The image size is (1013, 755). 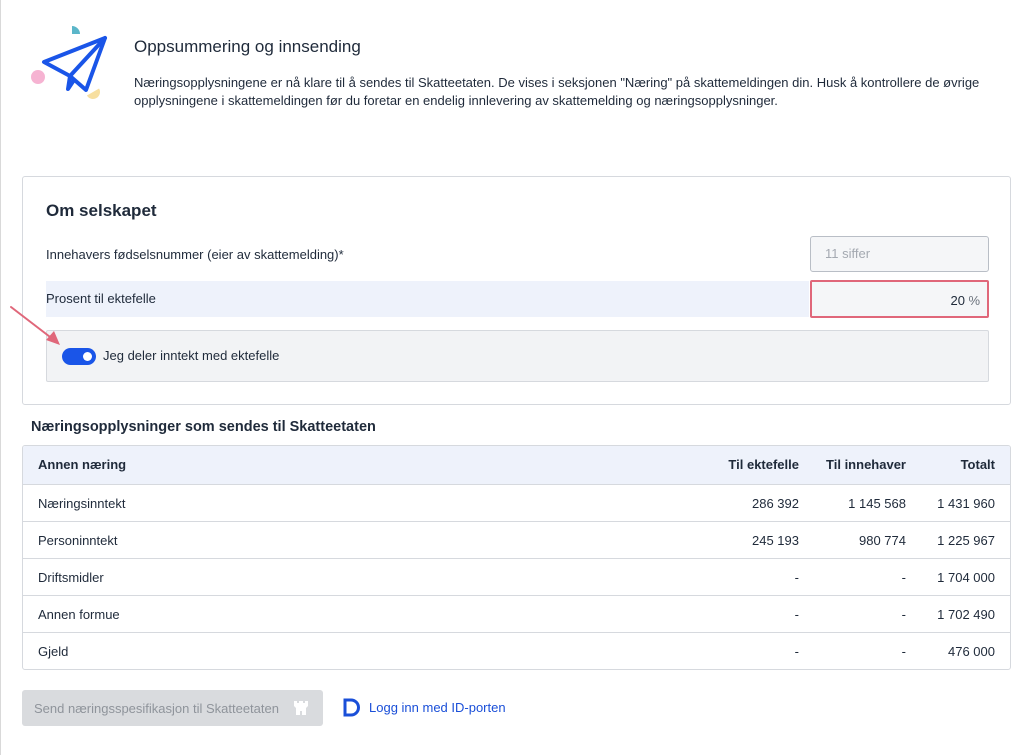 What do you see at coordinates (101, 210) in the screenshot?
I see `company-card-title: Om selskapet` at bounding box center [101, 210].